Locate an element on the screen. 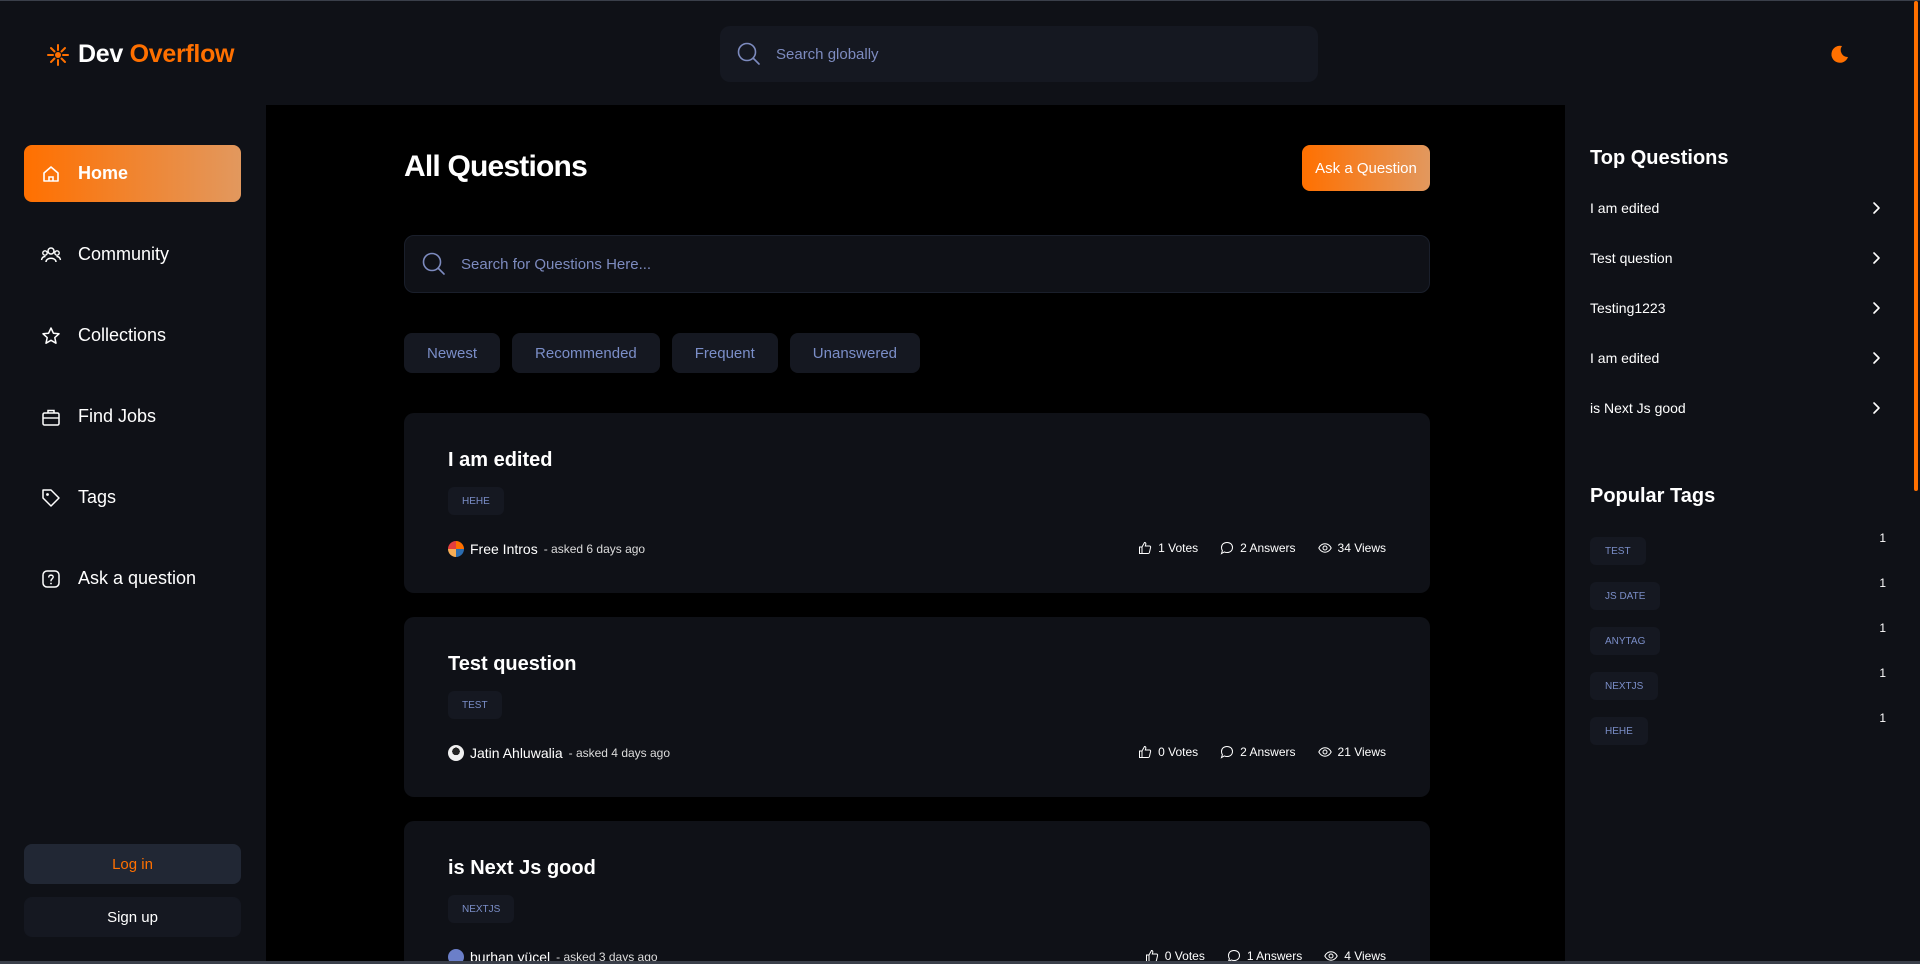  popular-tag: TEST is located at coordinates (1618, 551).